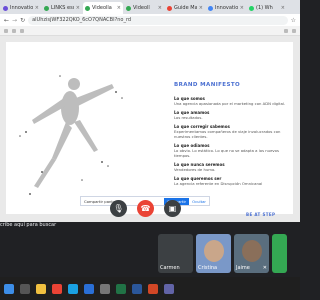 Image resolution: width=320 pixels, height=300 pixels. I want to click on mic-off-icon: 🎙, so click(118, 208).